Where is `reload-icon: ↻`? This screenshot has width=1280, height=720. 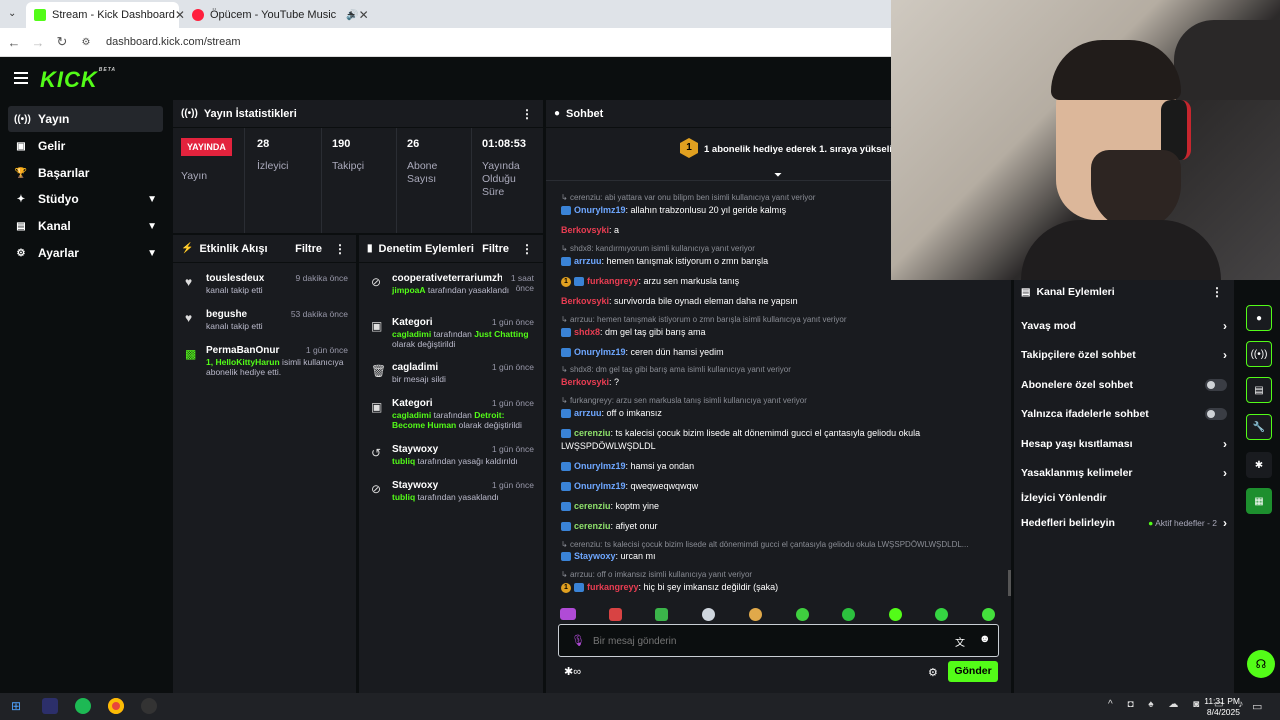 reload-icon: ↻ is located at coordinates (62, 42).